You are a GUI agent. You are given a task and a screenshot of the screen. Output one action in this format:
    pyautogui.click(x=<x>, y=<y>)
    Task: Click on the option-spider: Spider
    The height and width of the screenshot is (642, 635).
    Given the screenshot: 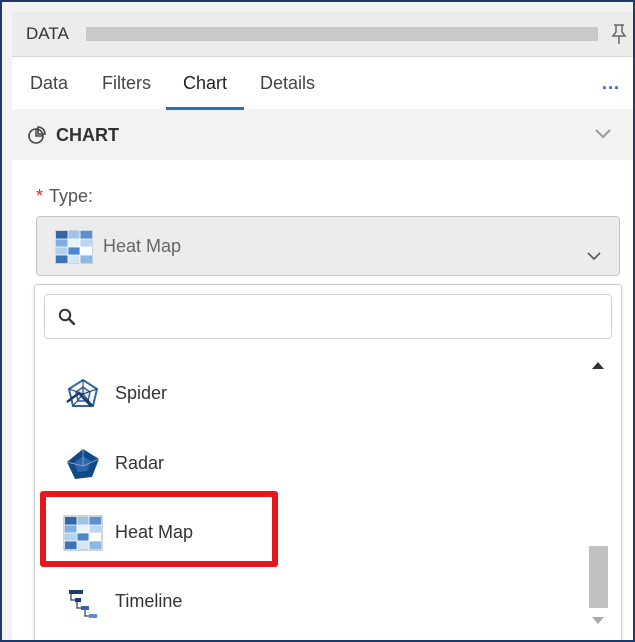 What is the action you would take?
    pyautogui.click(x=323, y=393)
    